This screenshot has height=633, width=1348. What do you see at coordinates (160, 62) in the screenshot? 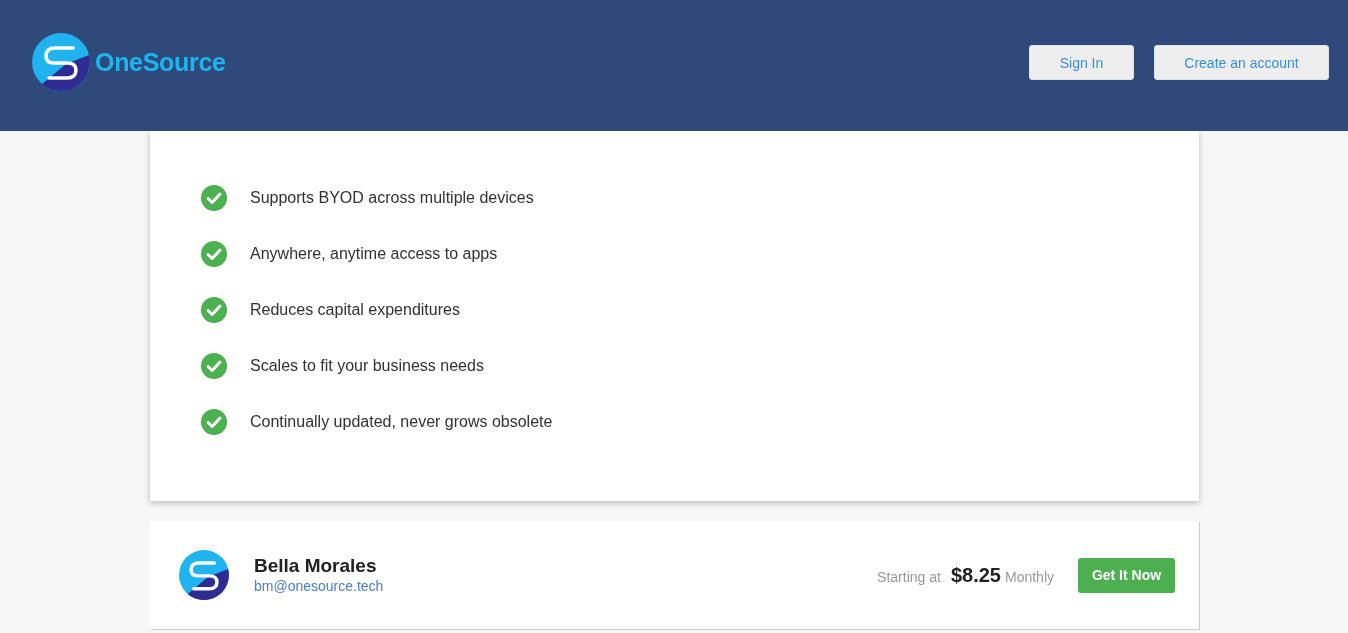
I see `brand-name: OneSource` at bounding box center [160, 62].